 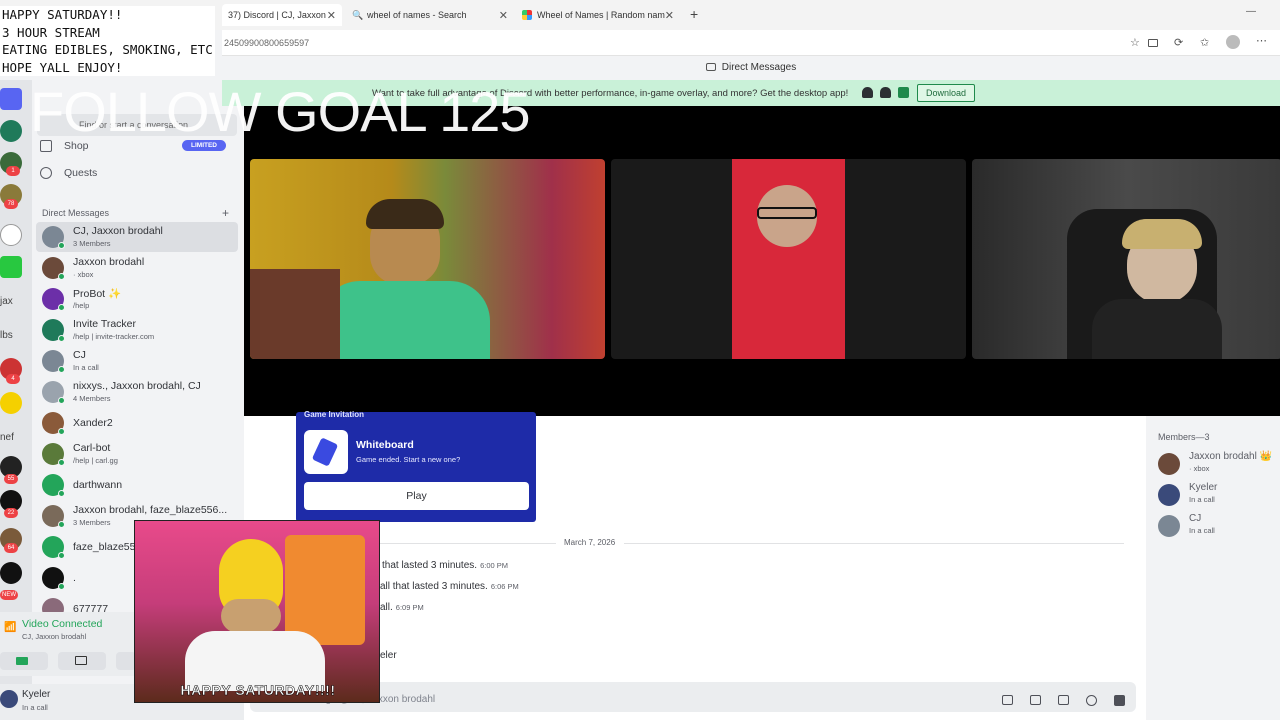 I want to click on gift-icon, so click(x=1007, y=700).